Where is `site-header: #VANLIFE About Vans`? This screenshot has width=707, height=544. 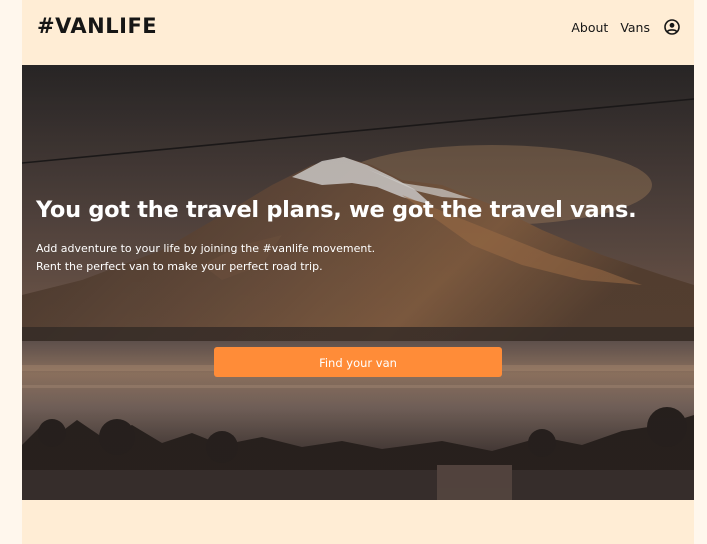
site-header: #VANLIFE About Vans is located at coordinates (358, 32).